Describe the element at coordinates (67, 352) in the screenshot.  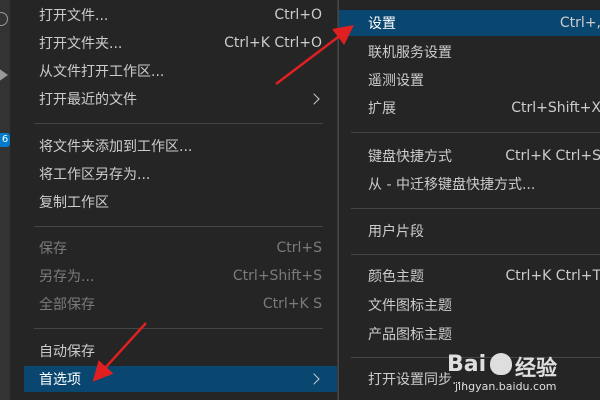
I see `menu-item-label: 自动保存` at that location.